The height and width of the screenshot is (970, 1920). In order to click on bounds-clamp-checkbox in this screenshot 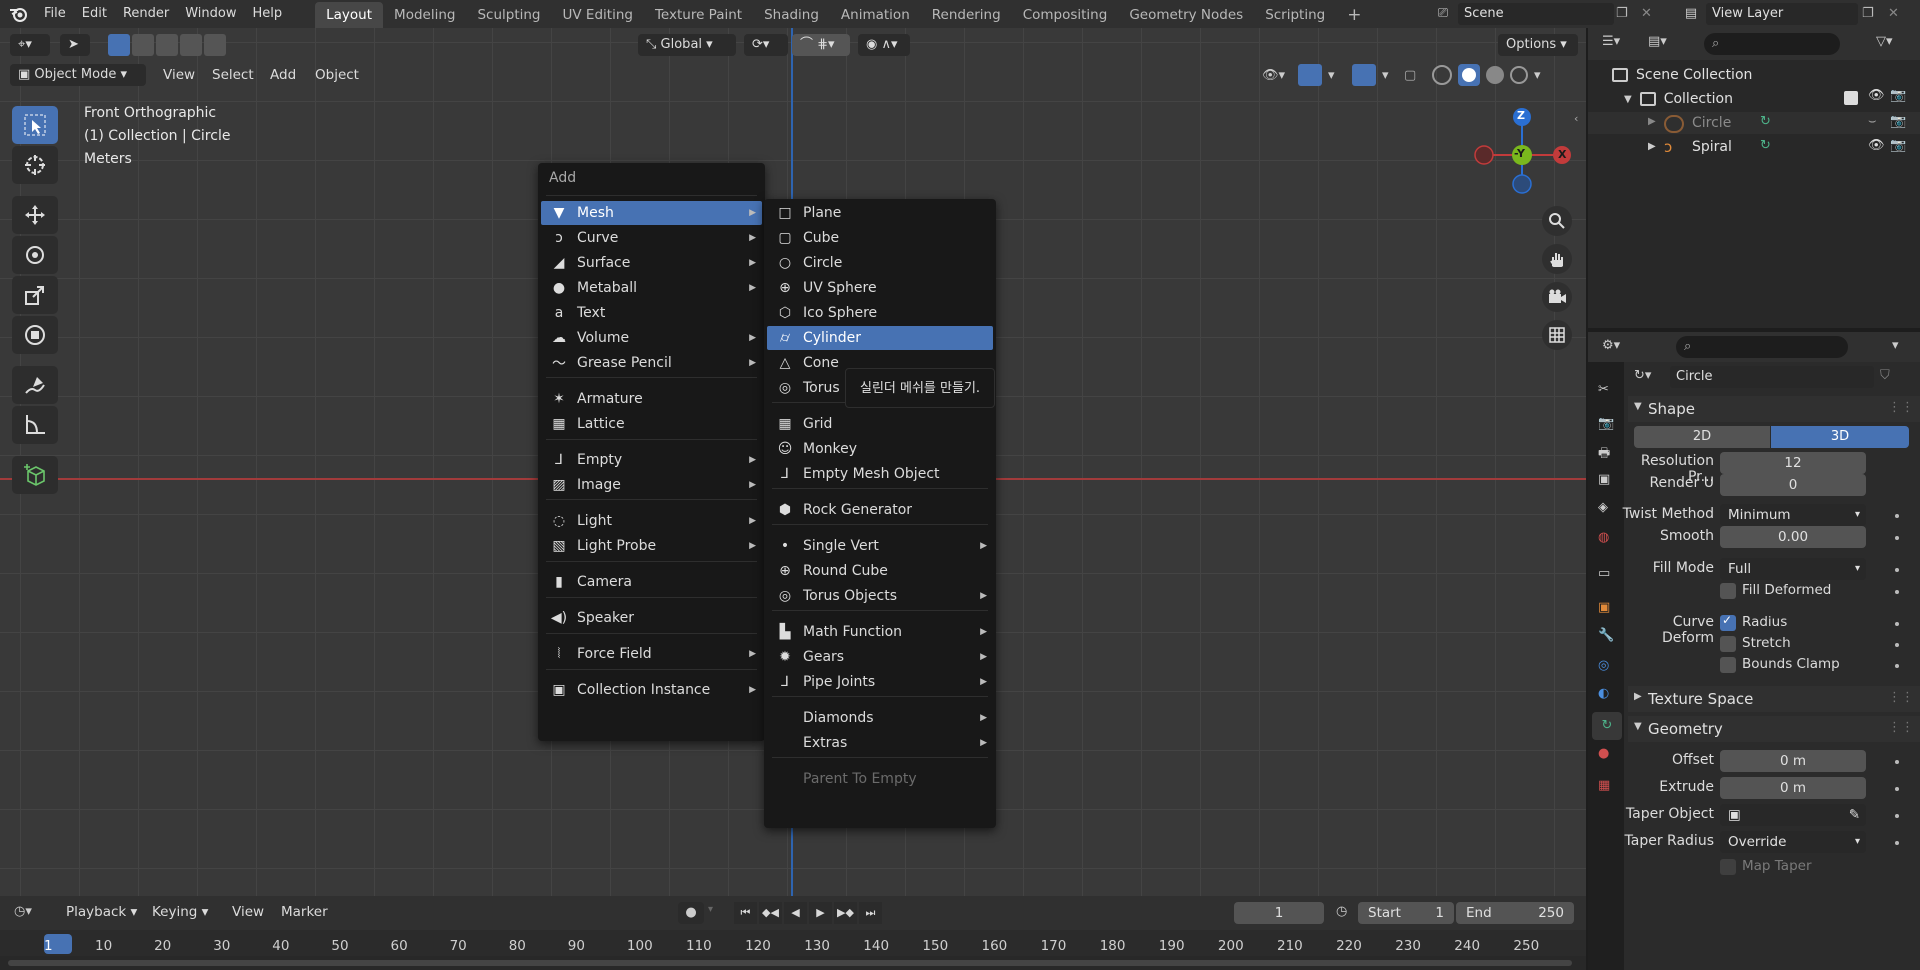, I will do `click(1728, 665)`.